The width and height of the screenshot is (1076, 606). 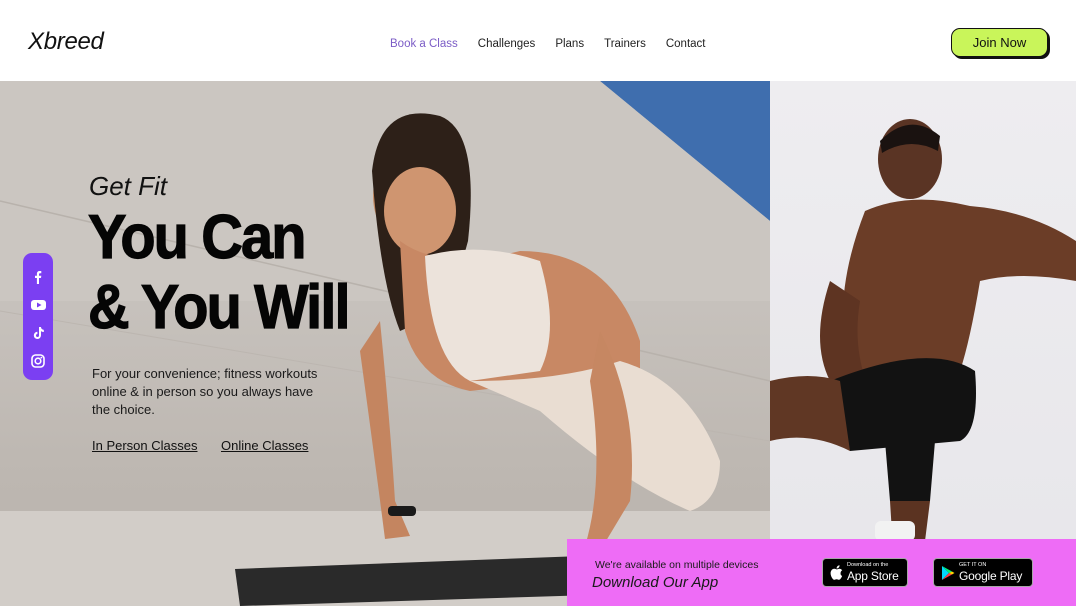 I want to click on site-logo: Xbreed, so click(x=66, y=42).